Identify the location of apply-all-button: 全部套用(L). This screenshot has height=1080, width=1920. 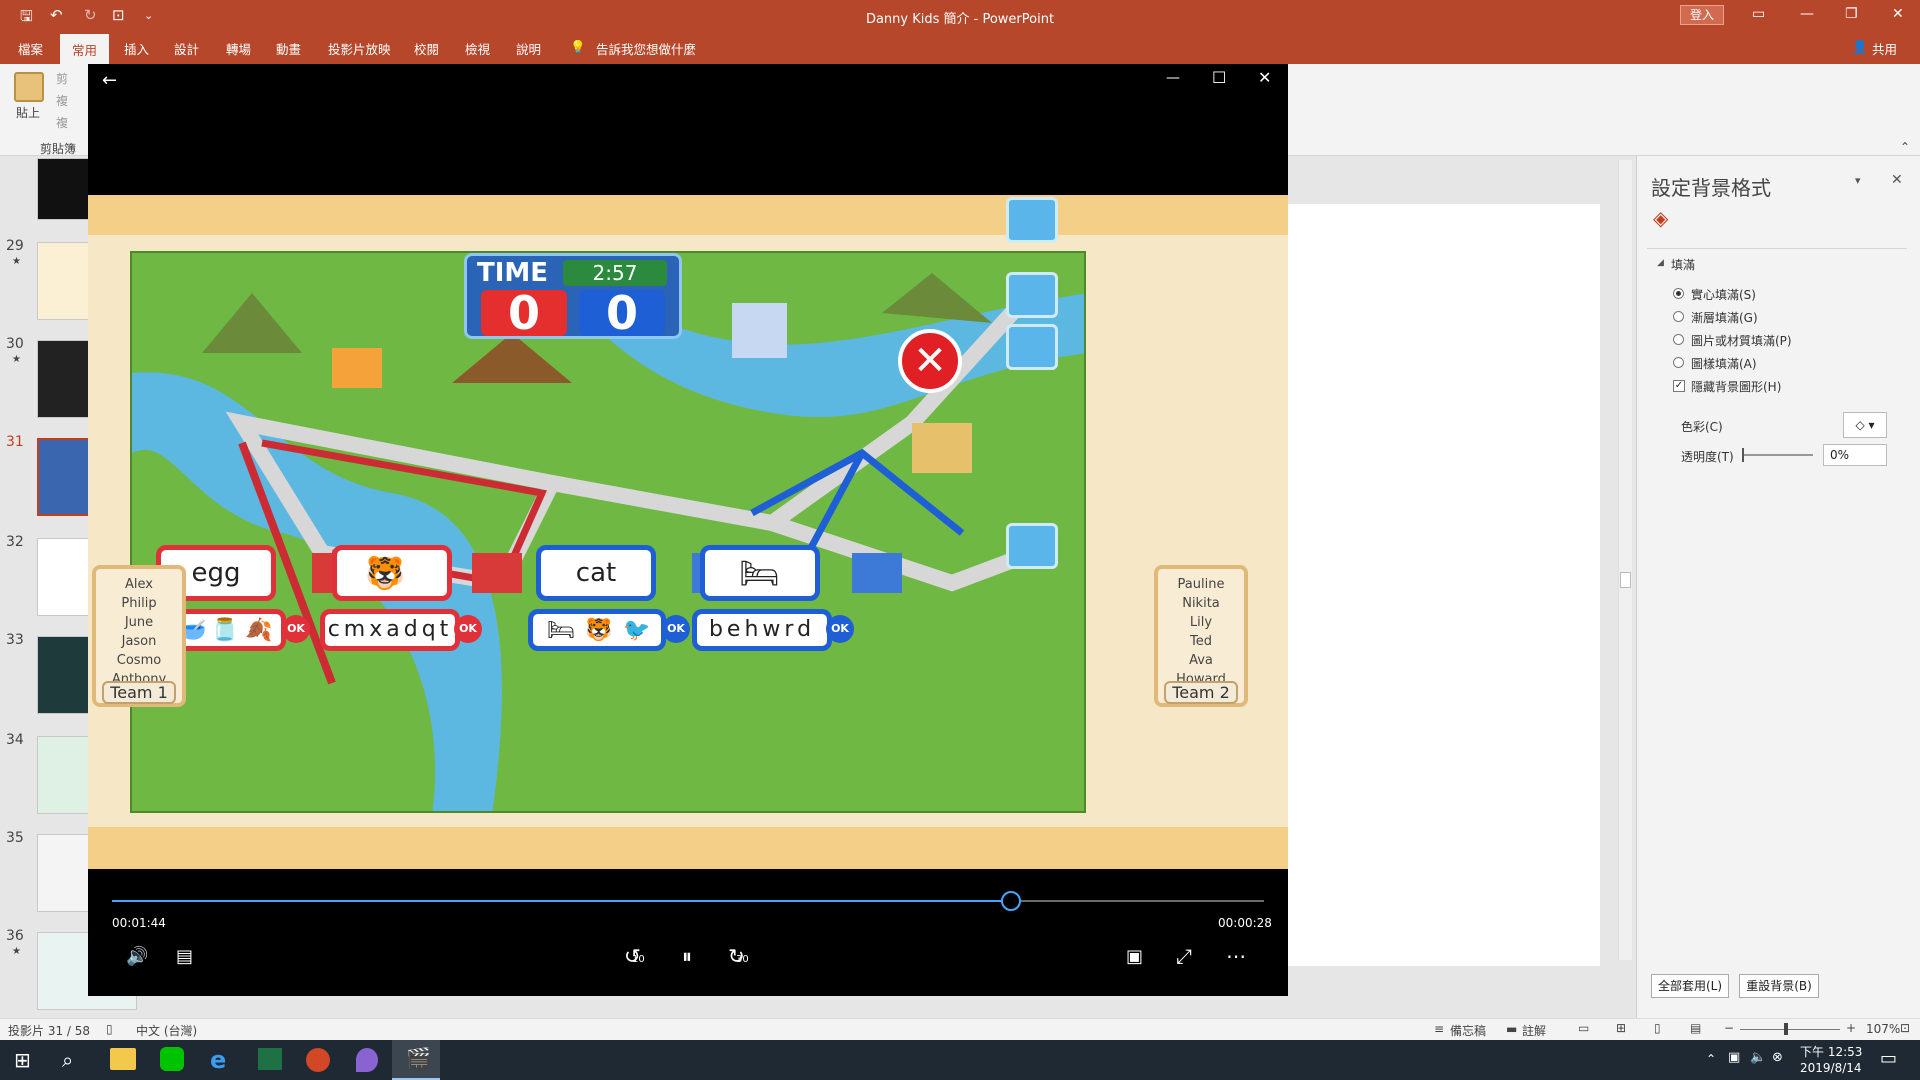
(1690, 986).